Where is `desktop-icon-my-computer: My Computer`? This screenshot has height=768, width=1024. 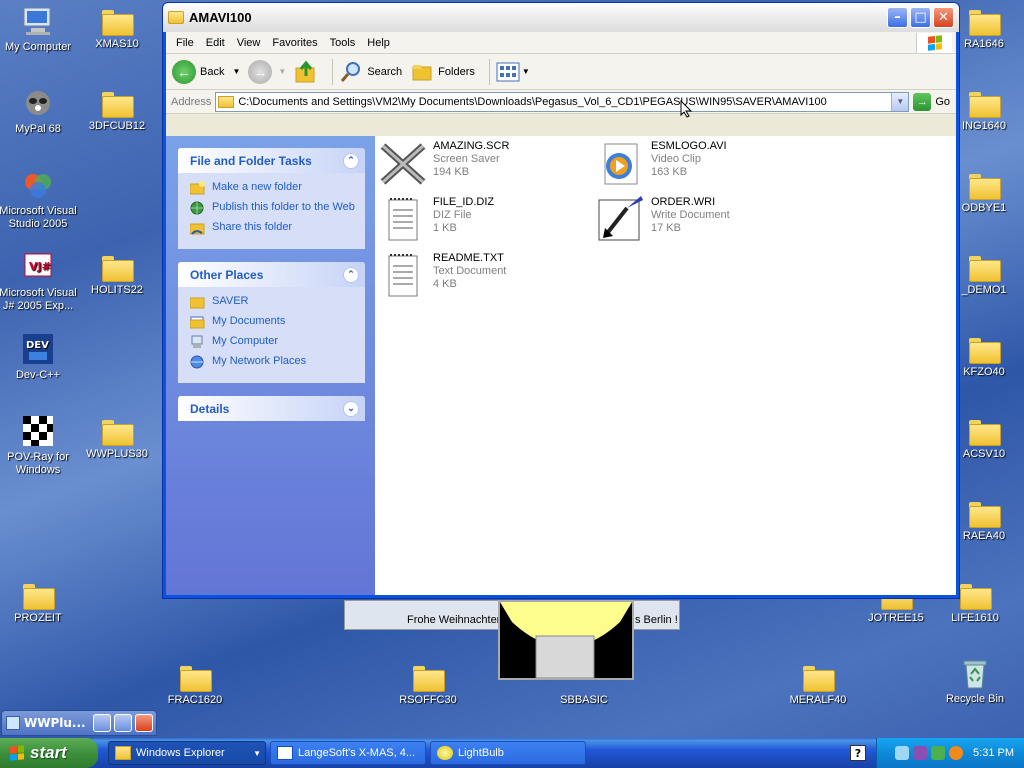 desktop-icon-my-computer: My Computer is located at coordinates (39, 29).